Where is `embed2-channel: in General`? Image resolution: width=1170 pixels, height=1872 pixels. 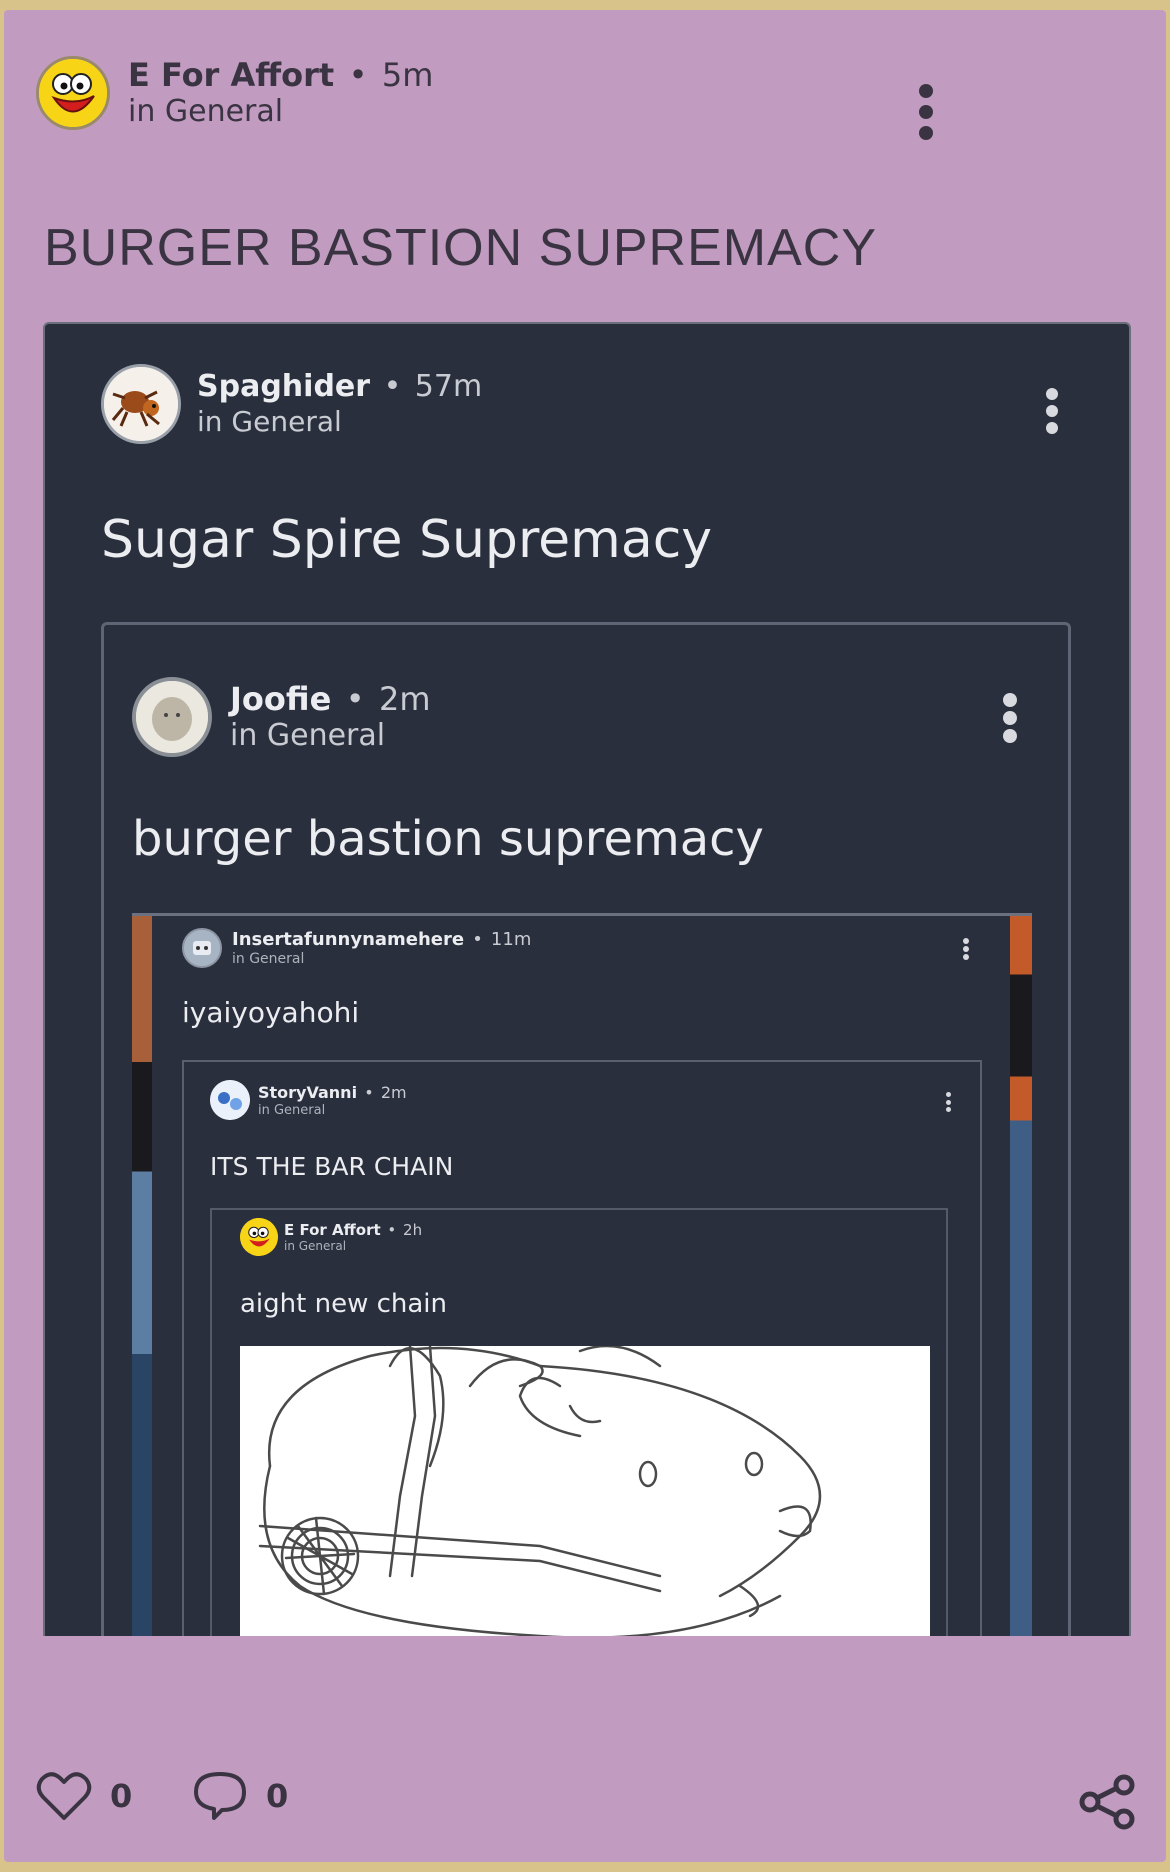 embed2-channel: in General is located at coordinates (308, 735).